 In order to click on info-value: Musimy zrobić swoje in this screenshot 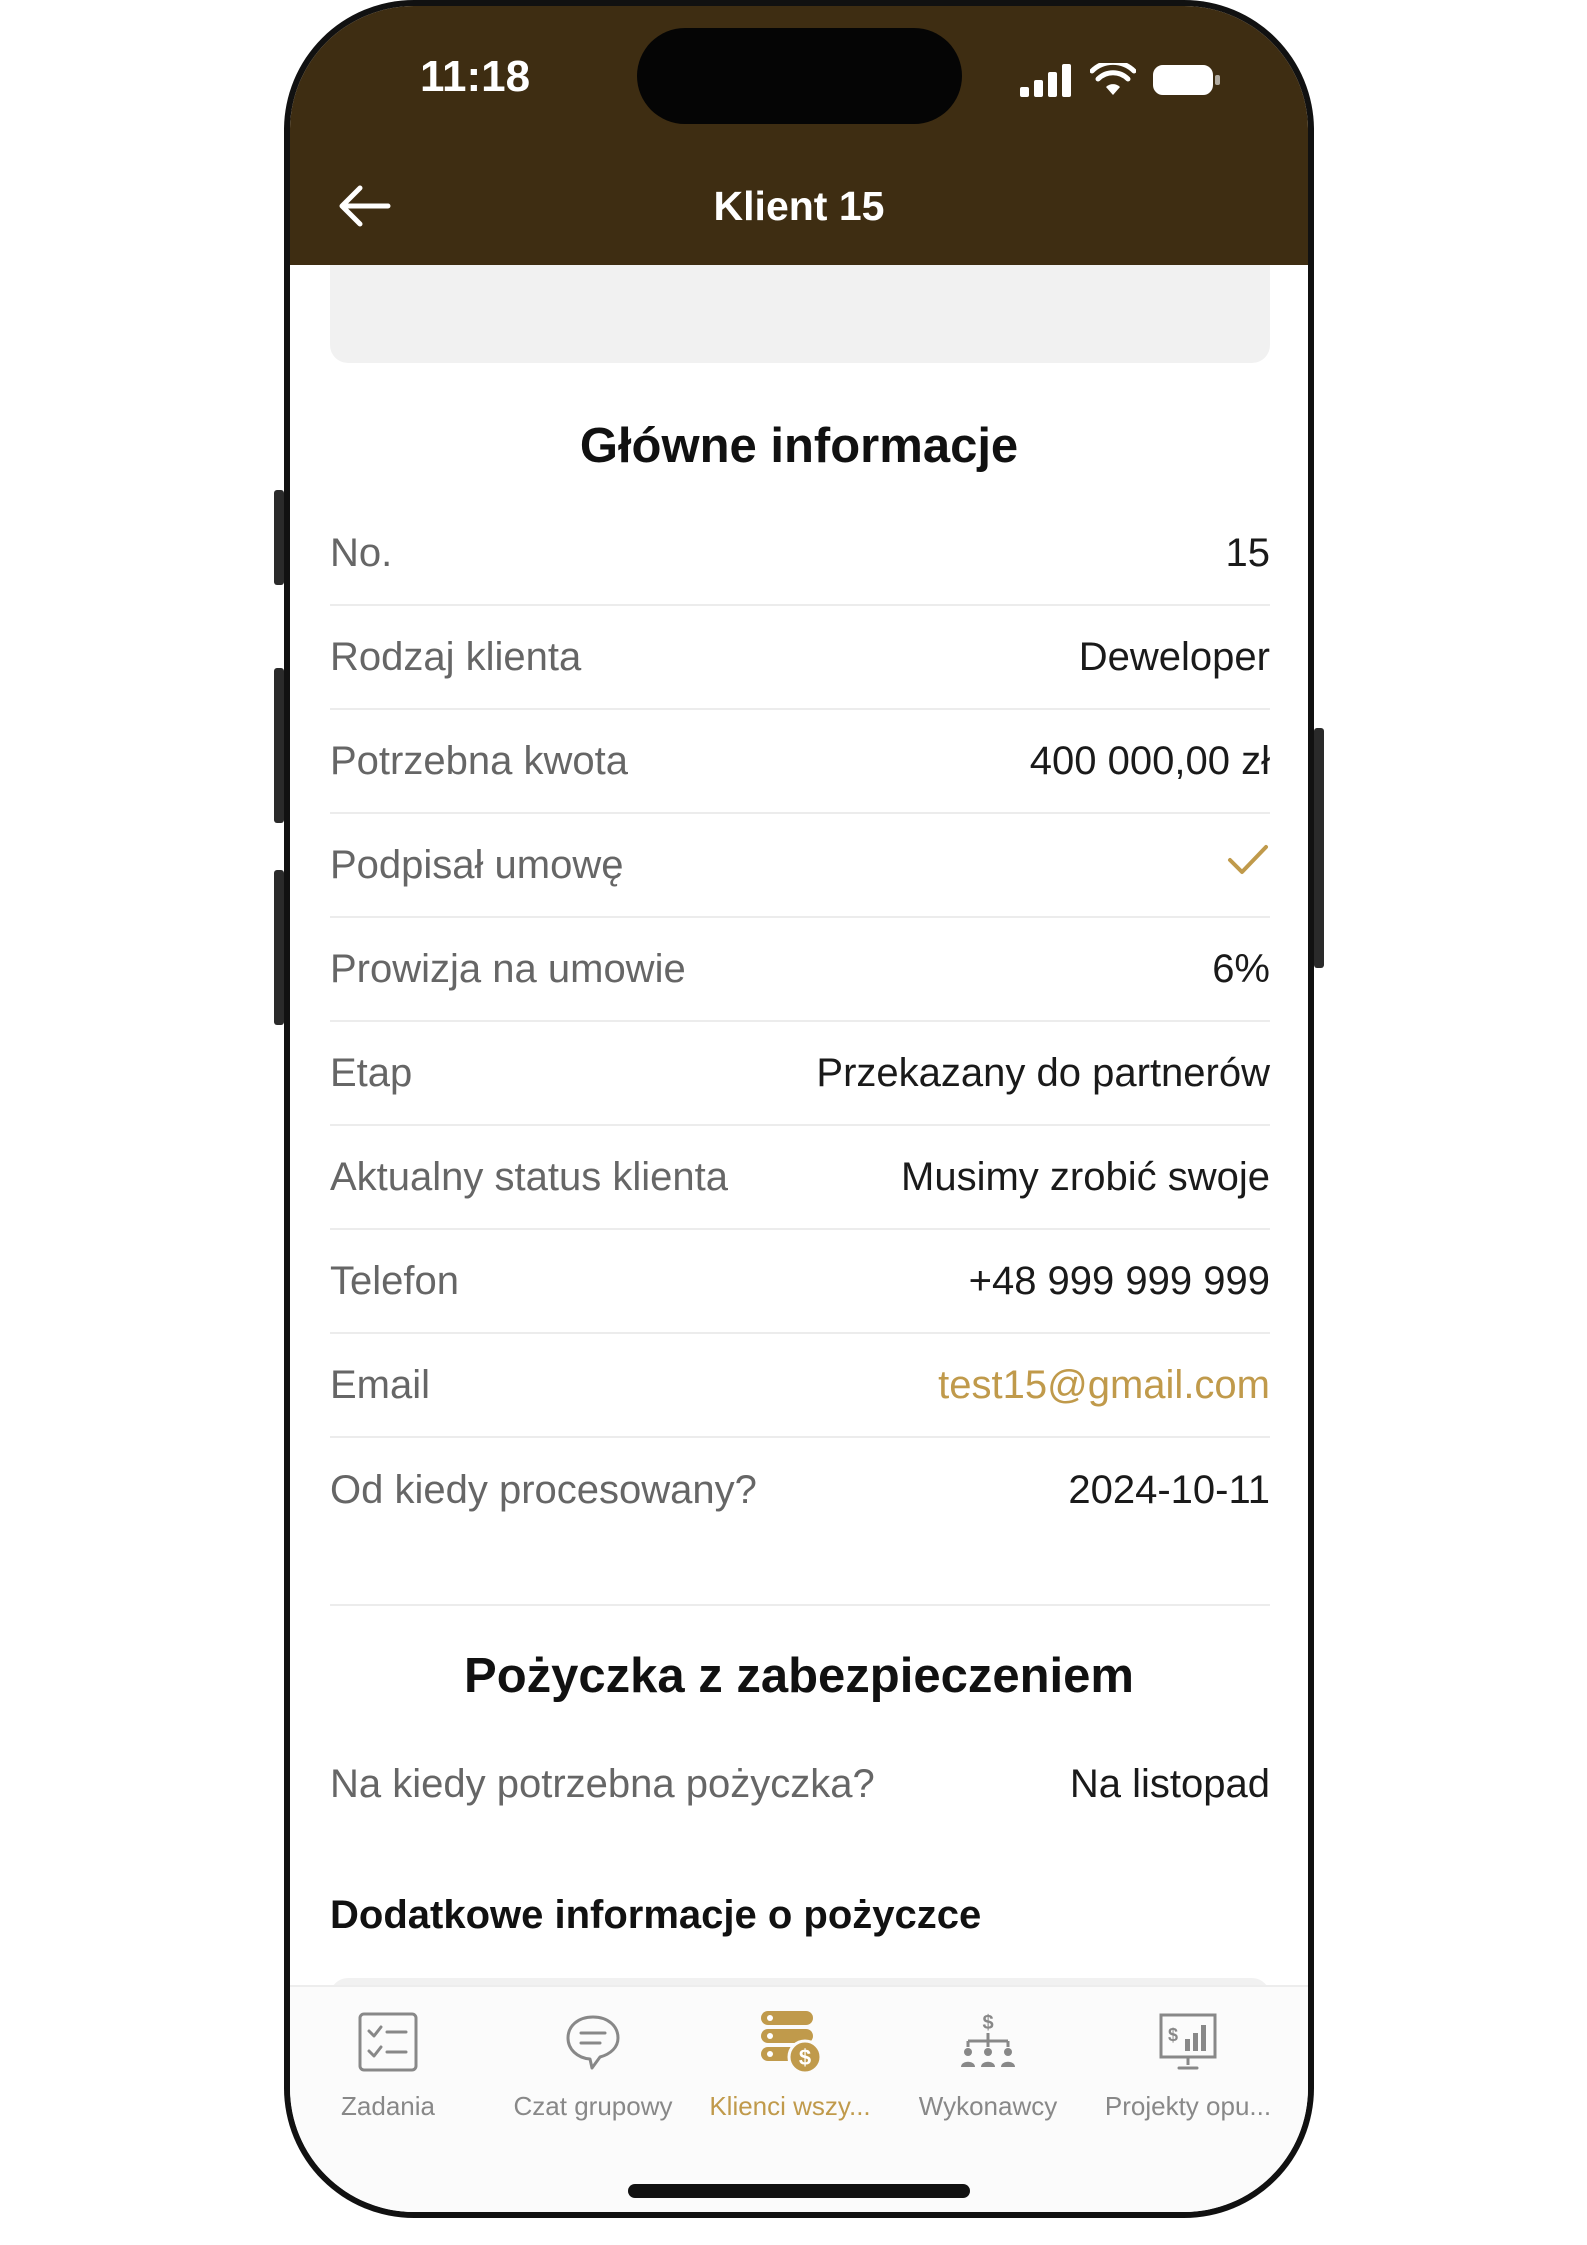, I will do `click(1085, 1176)`.